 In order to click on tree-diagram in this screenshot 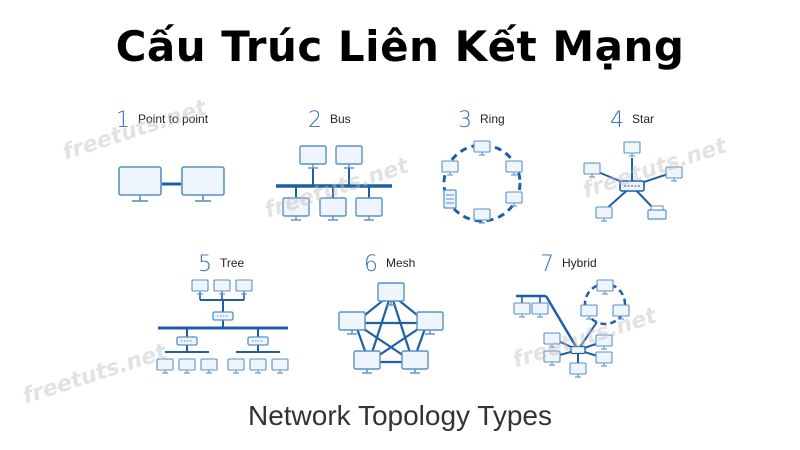, I will do `click(222, 326)`.